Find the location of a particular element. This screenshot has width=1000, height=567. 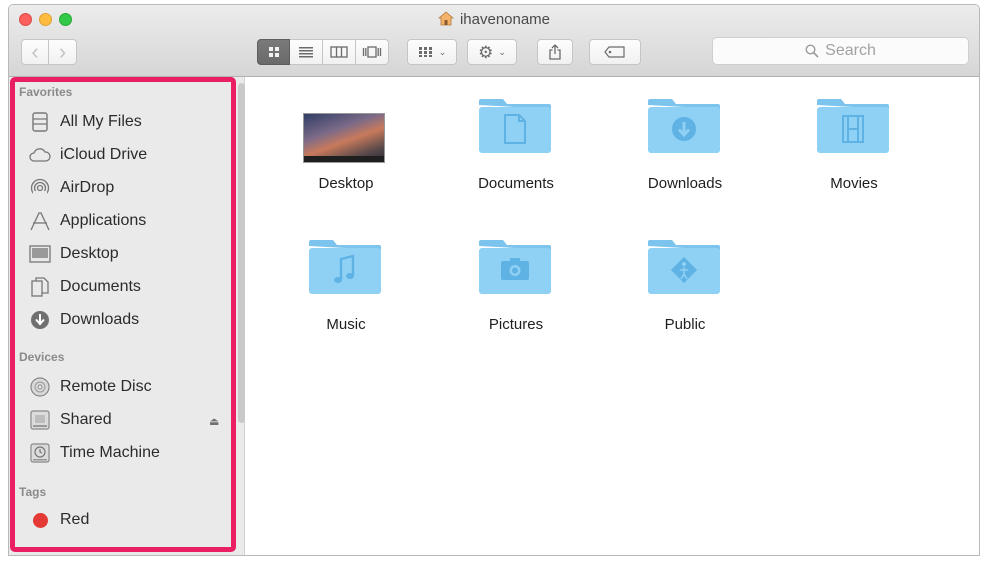

file-label: Documents is located at coordinates (516, 183).